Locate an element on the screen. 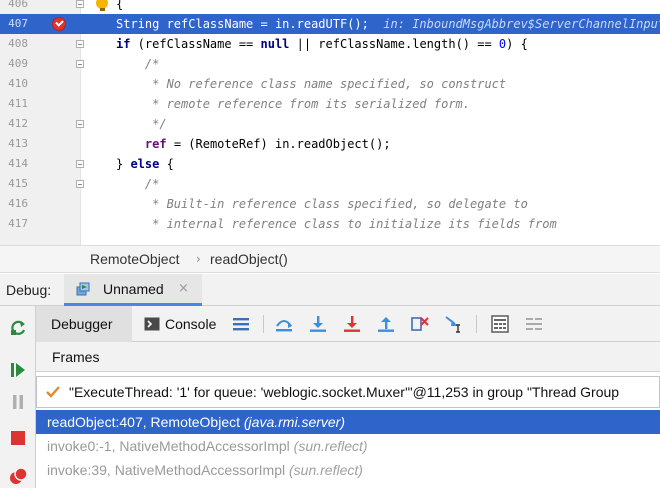  code-line: 415 /* is located at coordinates (330, 184).